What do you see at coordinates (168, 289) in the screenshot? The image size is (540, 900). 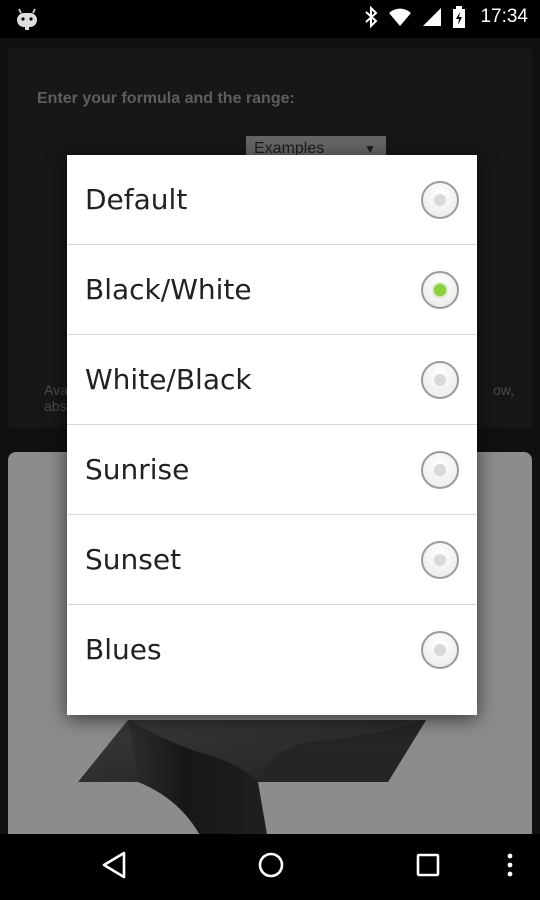 I see `option-label: Black/White` at bounding box center [168, 289].